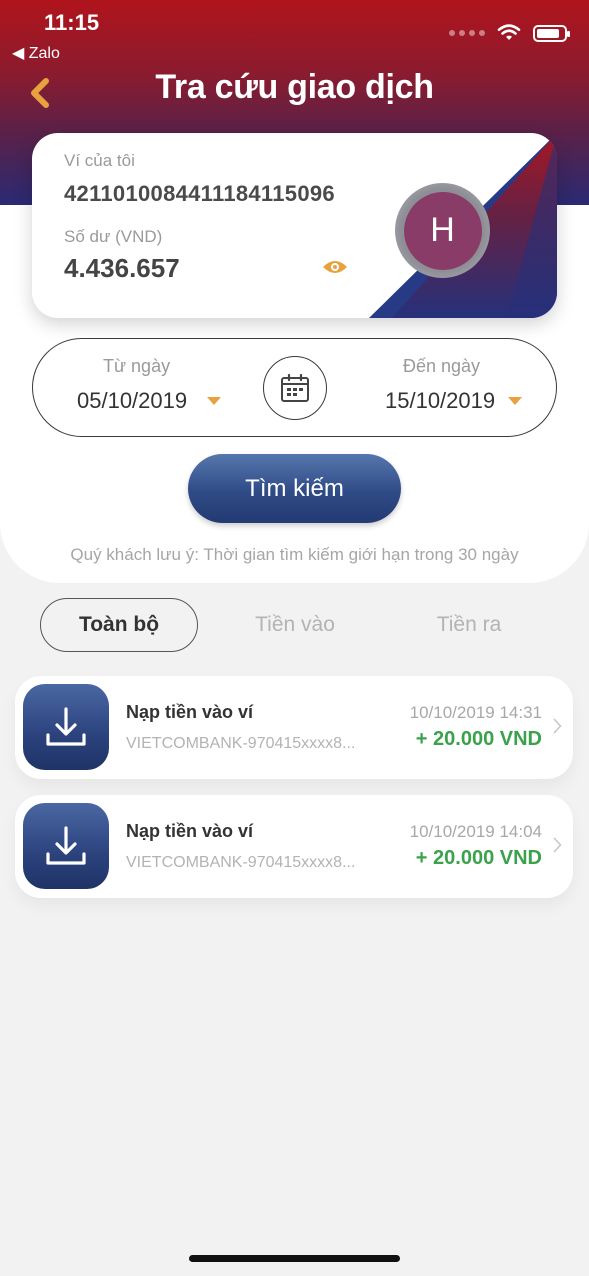 The image size is (589, 1276). Describe the element at coordinates (122, 268) in the screenshot. I see `balance-value: 4.436.657` at that location.